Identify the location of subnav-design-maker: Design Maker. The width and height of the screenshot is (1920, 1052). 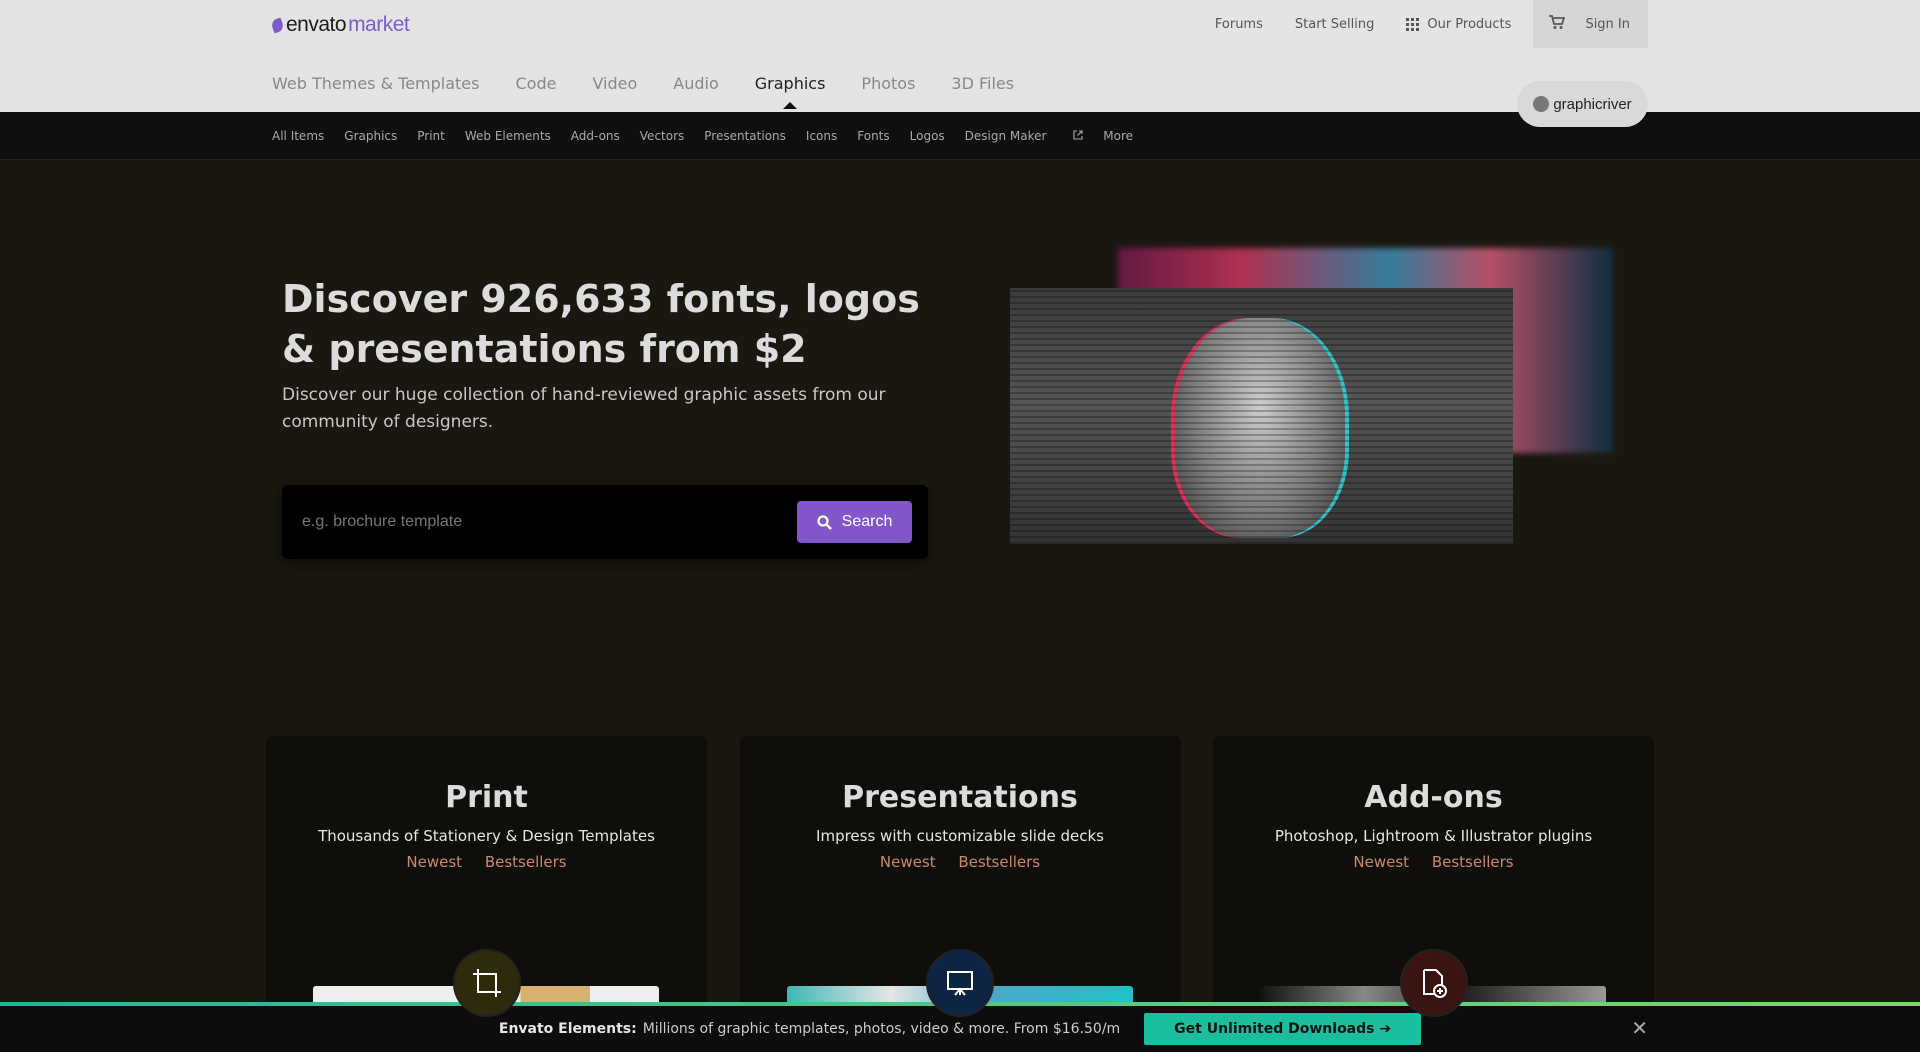
(1024, 136).